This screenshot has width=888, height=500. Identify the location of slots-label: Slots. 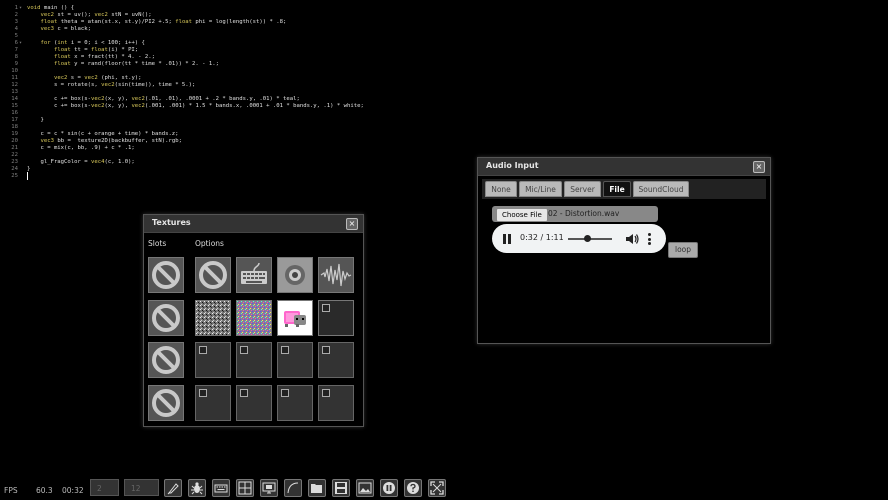
(157, 243).